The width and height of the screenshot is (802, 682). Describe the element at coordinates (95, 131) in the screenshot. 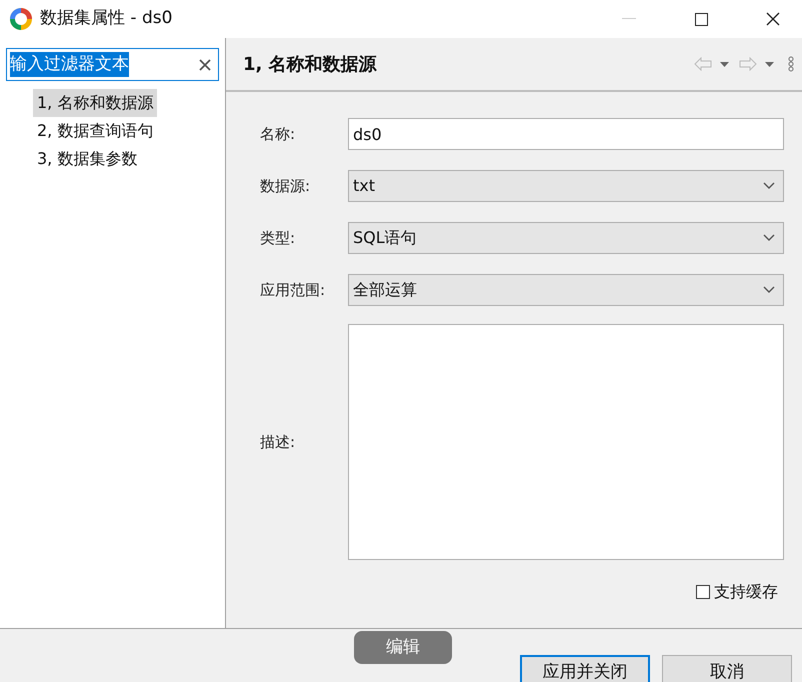

I see `tree-item: 2, 数据查询语句` at that location.